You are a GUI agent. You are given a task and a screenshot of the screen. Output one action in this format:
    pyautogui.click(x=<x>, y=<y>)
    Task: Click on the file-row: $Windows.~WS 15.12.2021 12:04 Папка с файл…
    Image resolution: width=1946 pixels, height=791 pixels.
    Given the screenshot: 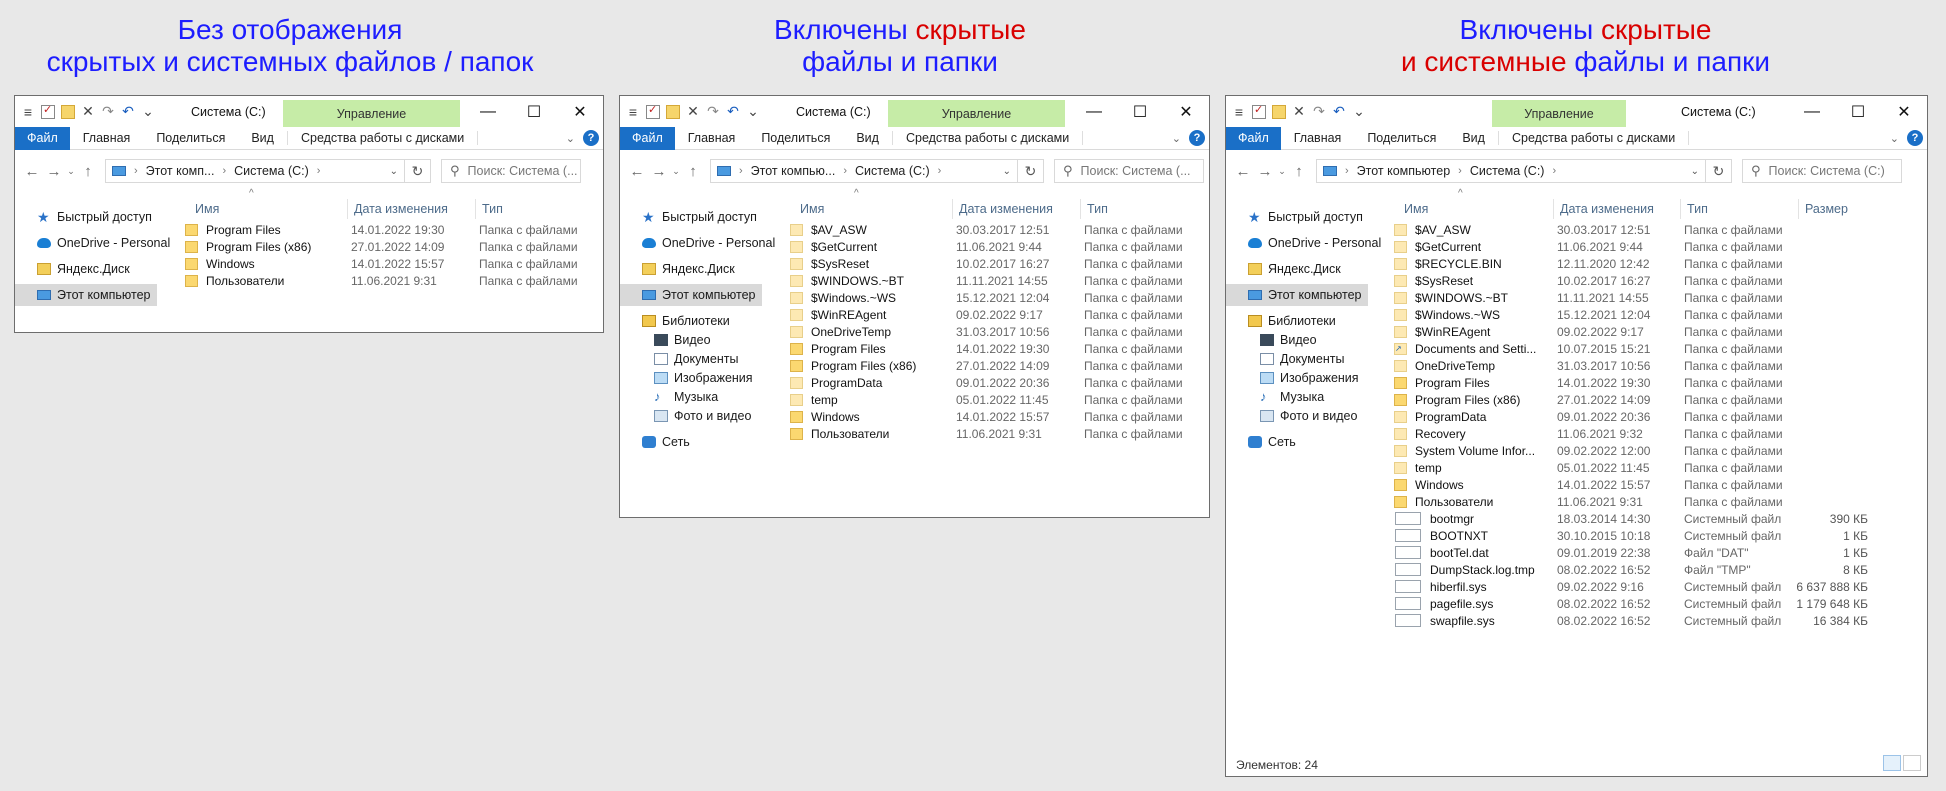 What is the action you would take?
    pyautogui.click(x=995, y=297)
    